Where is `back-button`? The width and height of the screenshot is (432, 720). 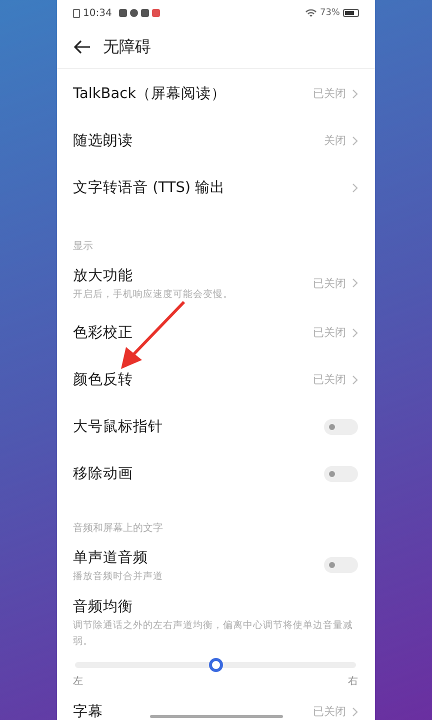 back-button is located at coordinates (82, 47).